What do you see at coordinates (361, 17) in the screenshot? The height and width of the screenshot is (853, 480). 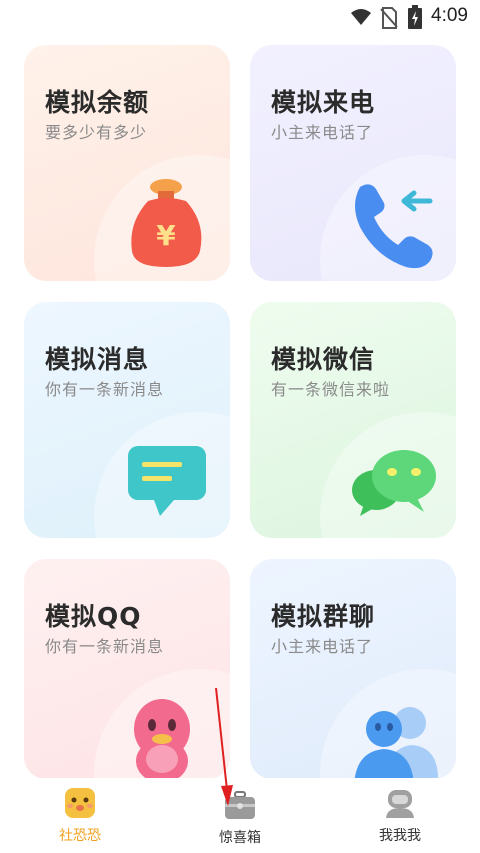 I see `wifi-icon` at bounding box center [361, 17].